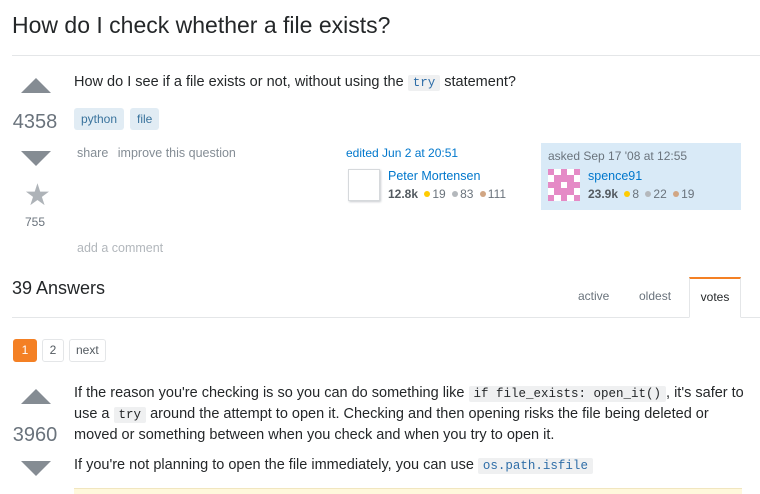  Describe the element at coordinates (408, 491) in the screenshot. I see `code-block-preview` at that location.